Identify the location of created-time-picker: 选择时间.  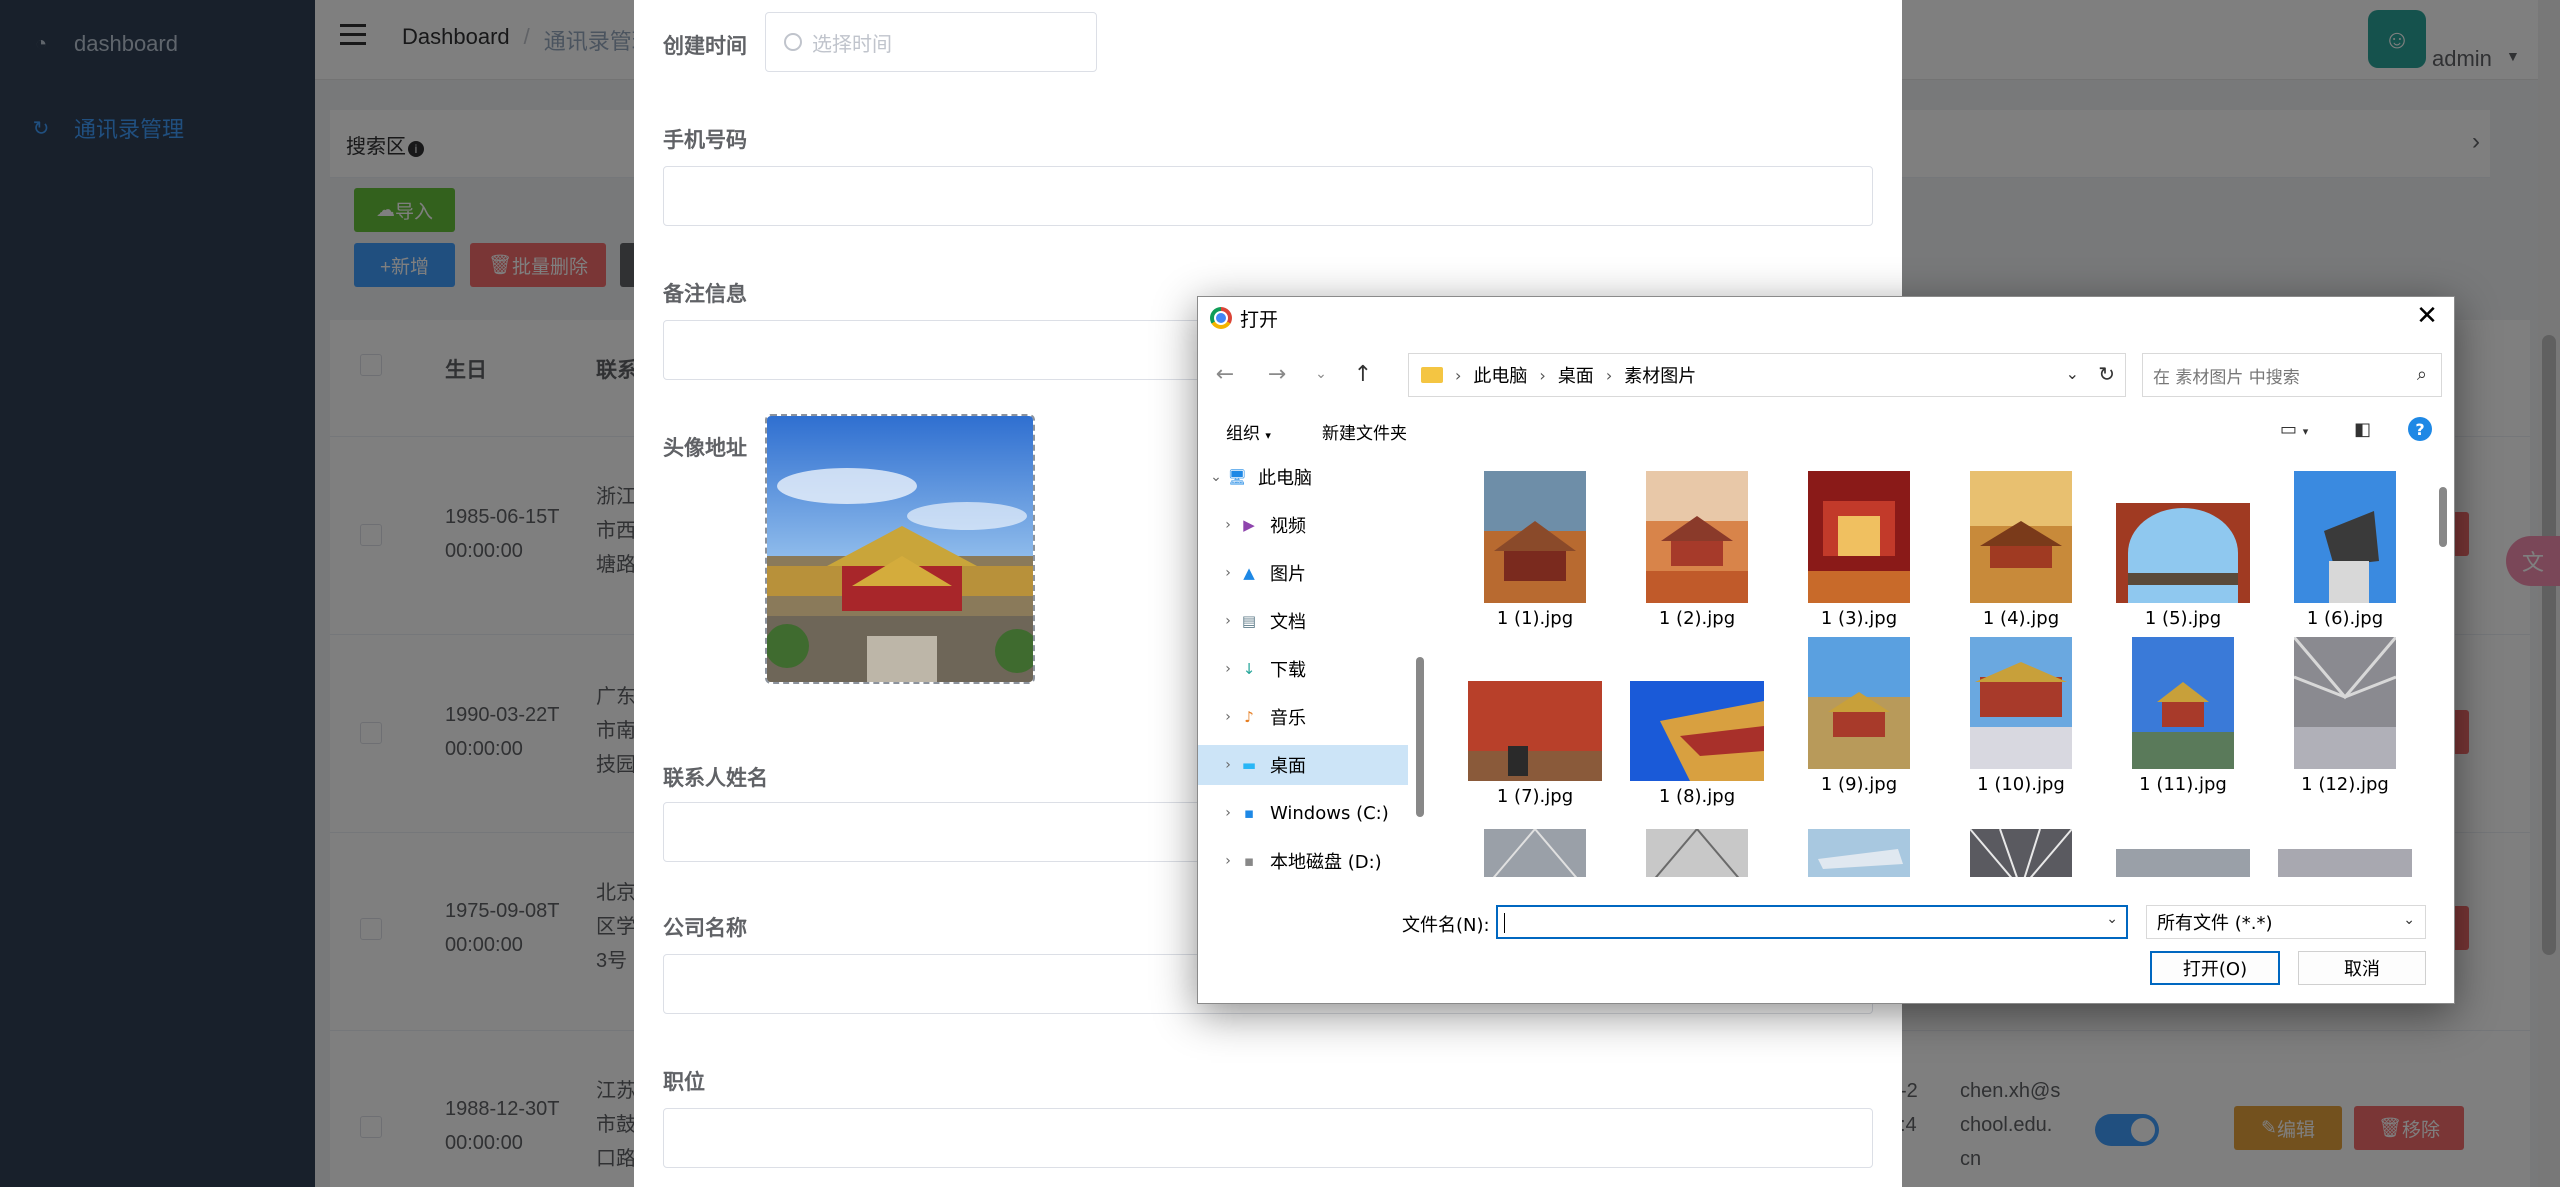
(931, 42).